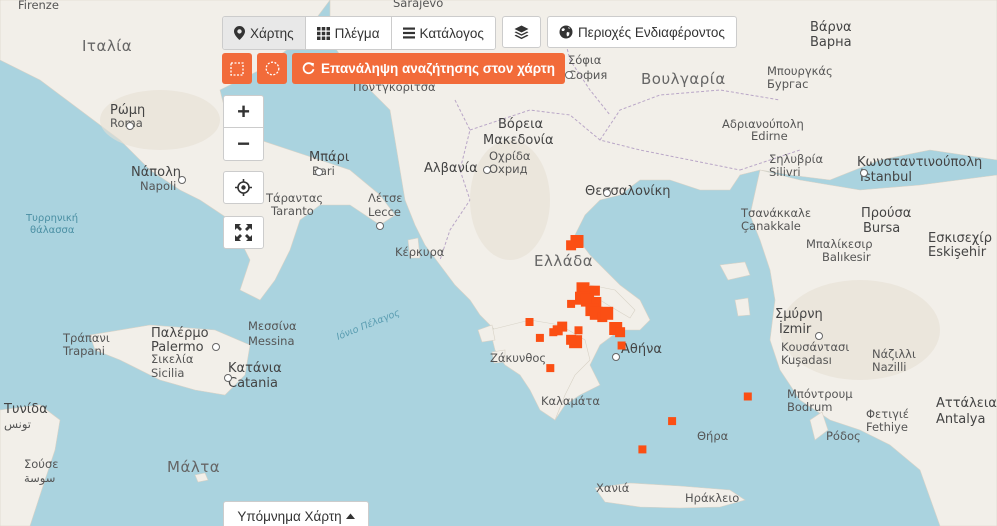 This screenshot has width=997, height=526. Describe the element at coordinates (795, 329) in the screenshot. I see `map-label-izmir: İzmir` at that location.